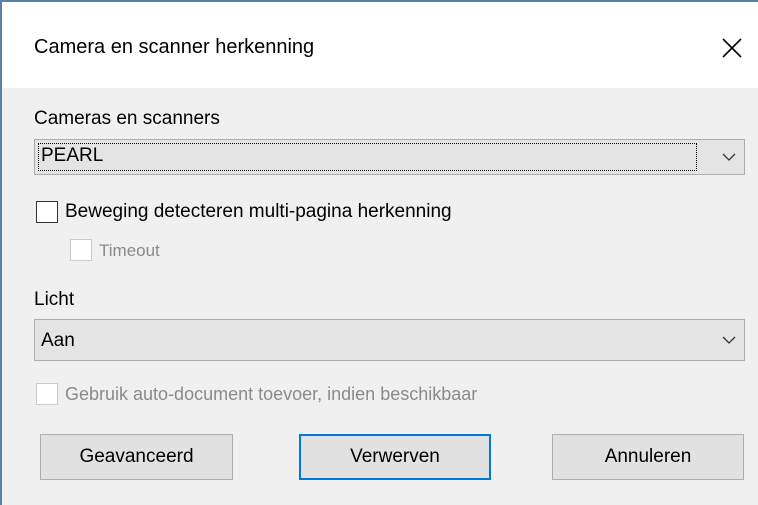  I want to click on close-button, so click(732, 48).